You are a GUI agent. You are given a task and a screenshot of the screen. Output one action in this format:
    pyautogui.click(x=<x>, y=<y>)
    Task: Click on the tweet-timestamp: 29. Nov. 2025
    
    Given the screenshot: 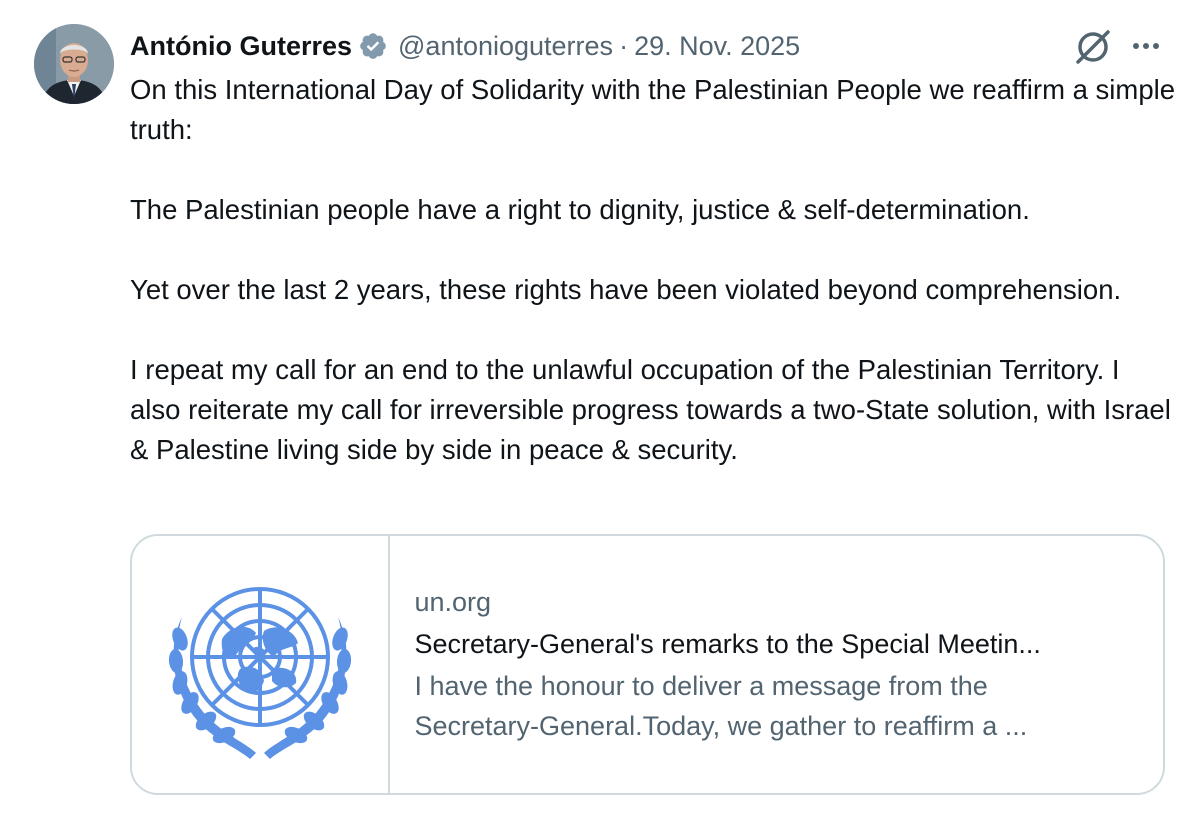 What is the action you would take?
    pyautogui.click(x=717, y=46)
    